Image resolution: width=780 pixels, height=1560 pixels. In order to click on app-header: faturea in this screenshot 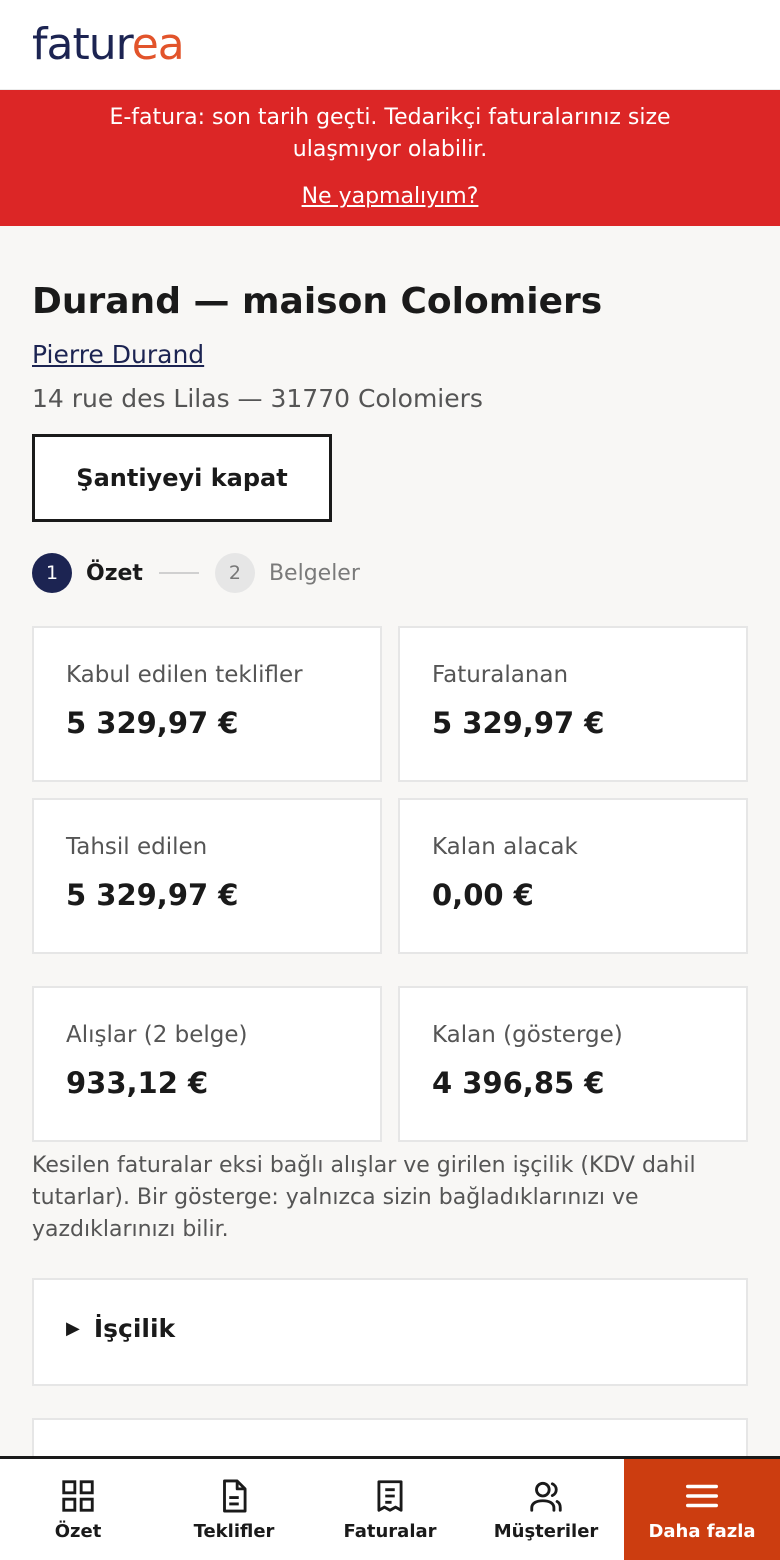, I will do `click(390, 45)`.